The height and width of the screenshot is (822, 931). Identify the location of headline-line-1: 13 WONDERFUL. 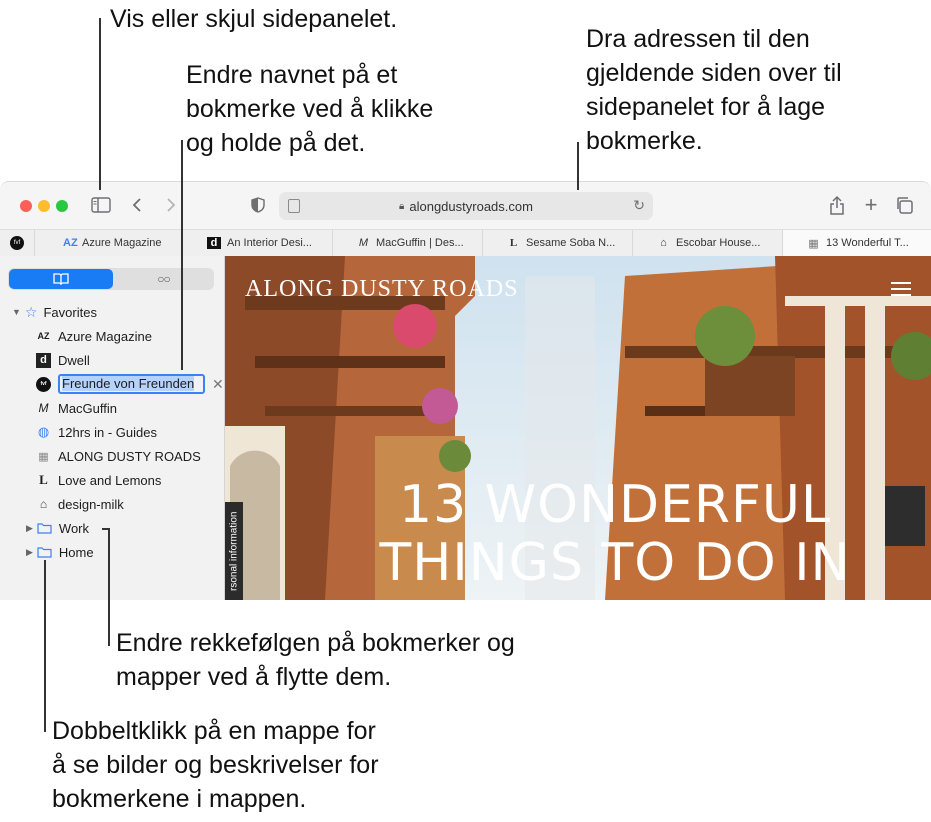
(615, 505).